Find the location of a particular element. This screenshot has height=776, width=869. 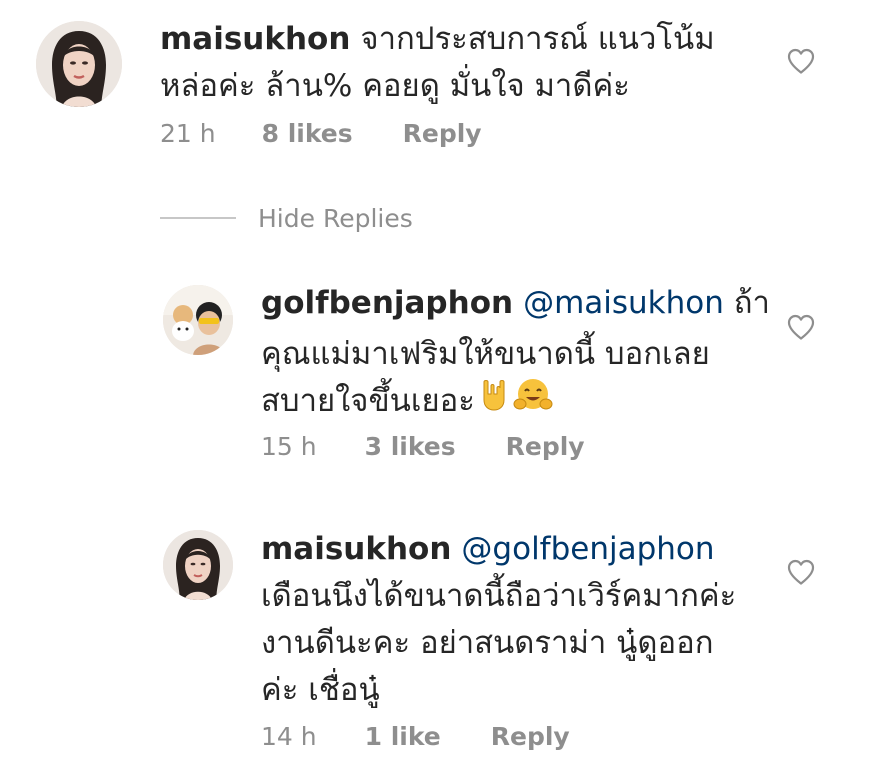

hugging-face-emoji is located at coordinates (533, 403).